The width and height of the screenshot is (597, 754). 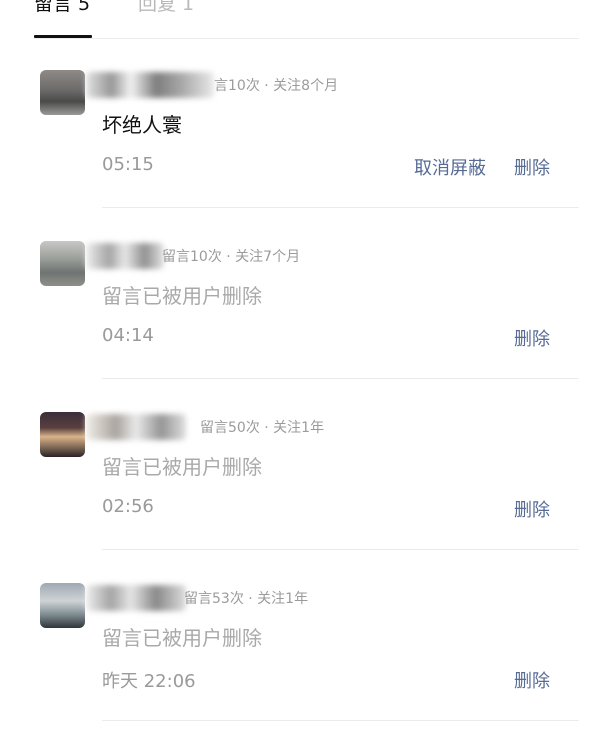 I want to click on comment-time: 05:15, so click(x=128, y=164).